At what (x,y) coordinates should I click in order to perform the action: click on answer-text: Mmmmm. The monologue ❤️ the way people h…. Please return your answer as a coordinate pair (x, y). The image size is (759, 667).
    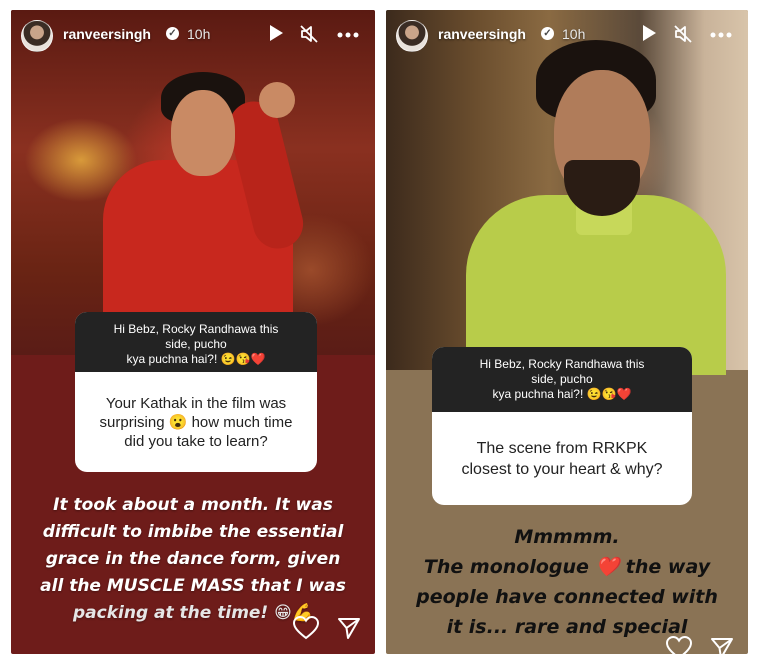
    Looking at the image, I should click on (567, 582).